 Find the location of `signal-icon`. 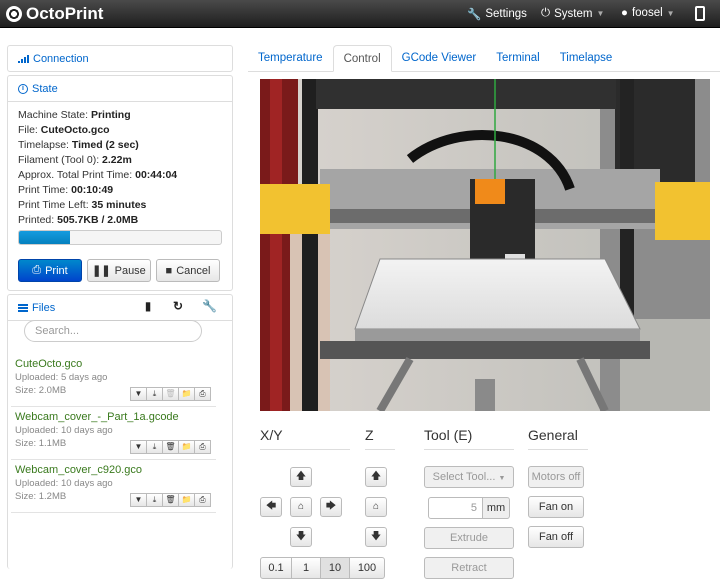

signal-icon is located at coordinates (23, 59).